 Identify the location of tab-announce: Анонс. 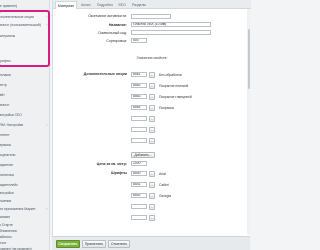
(86, 5).